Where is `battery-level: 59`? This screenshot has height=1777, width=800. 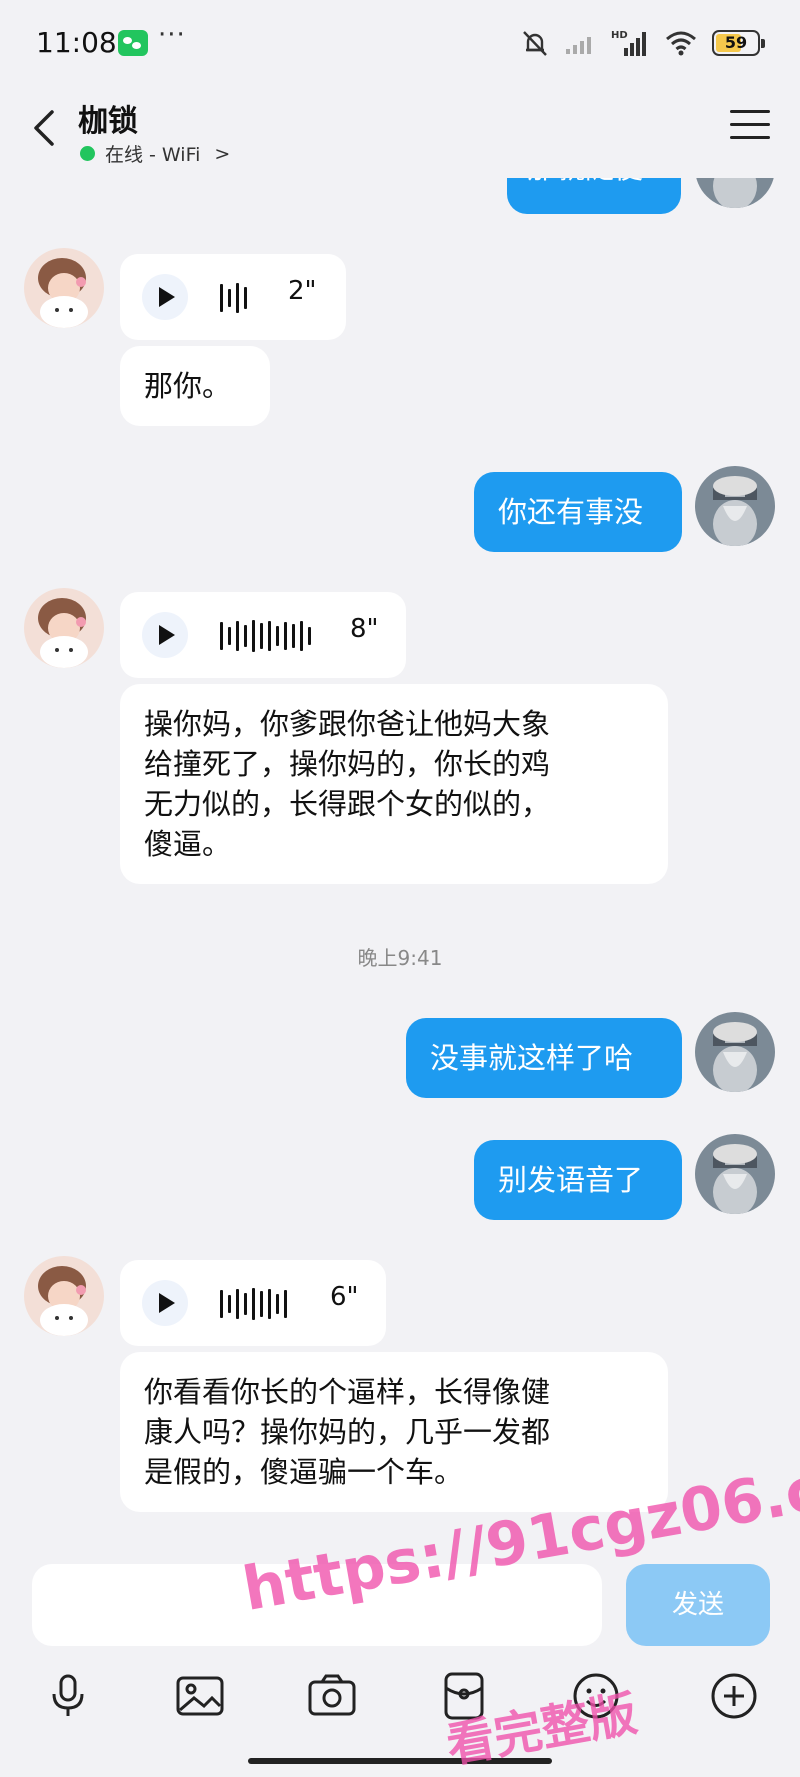 battery-level: 59 is located at coordinates (736, 42).